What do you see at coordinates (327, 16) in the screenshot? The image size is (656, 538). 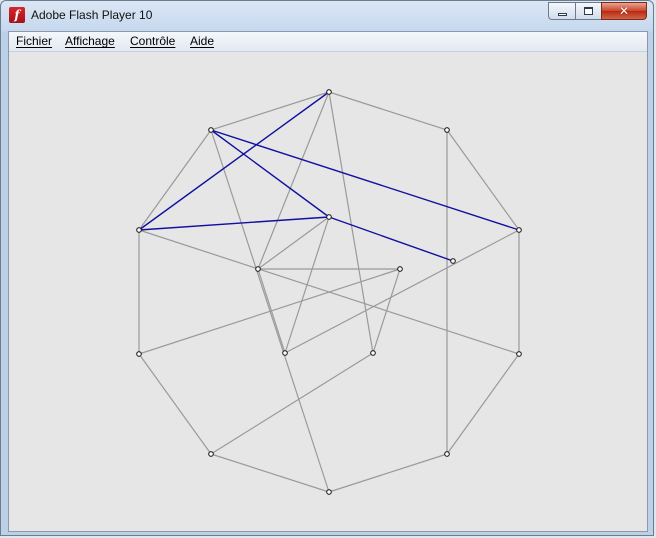 I see `title-bar: f Adobe Flash Player 10 ✕` at bounding box center [327, 16].